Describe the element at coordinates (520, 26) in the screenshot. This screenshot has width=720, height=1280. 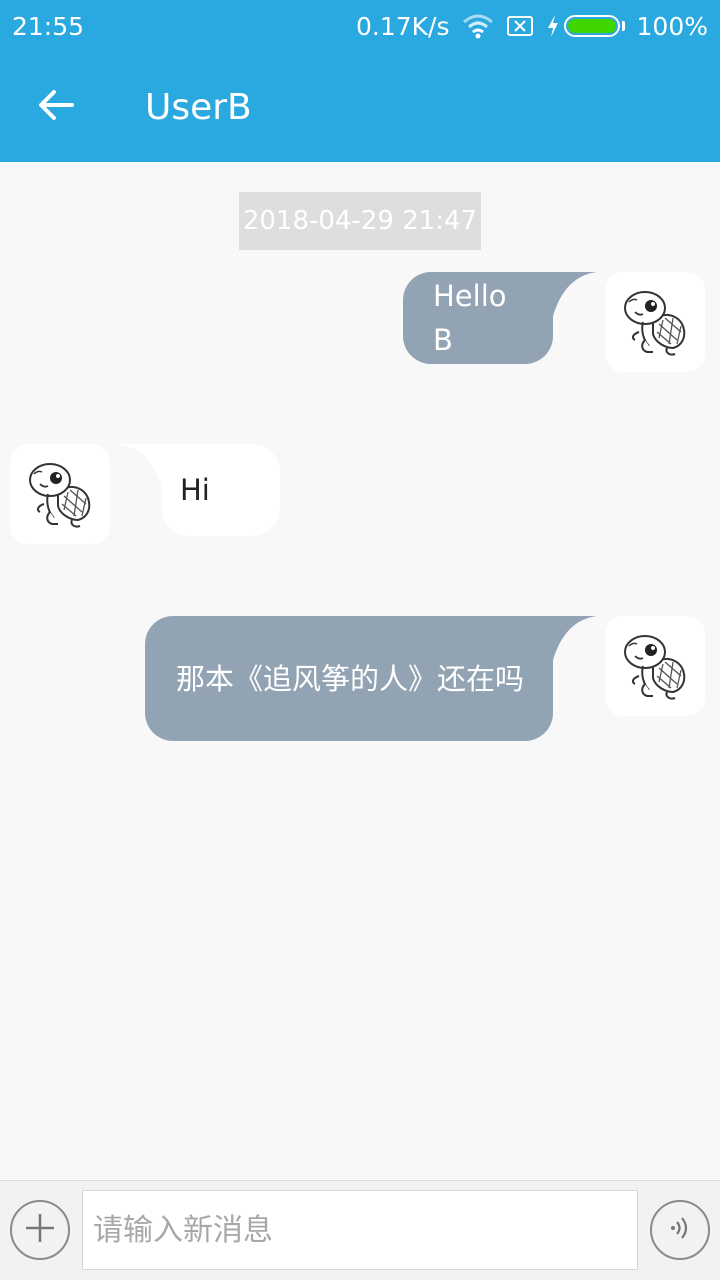
I see `no-sim-icon` at that location.